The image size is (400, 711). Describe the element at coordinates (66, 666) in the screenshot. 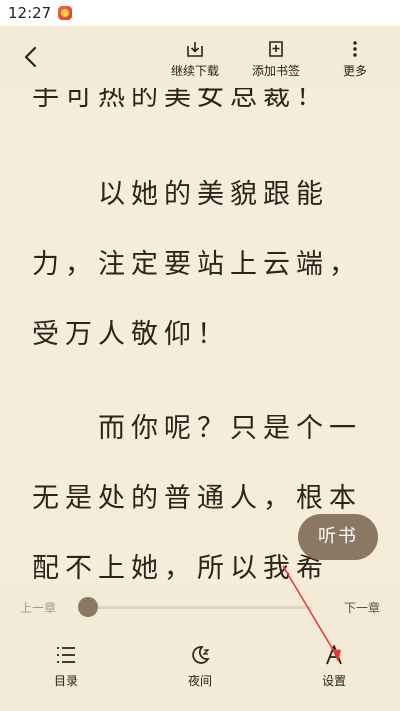

I see `table-of-contents-button: 目录` at that location.